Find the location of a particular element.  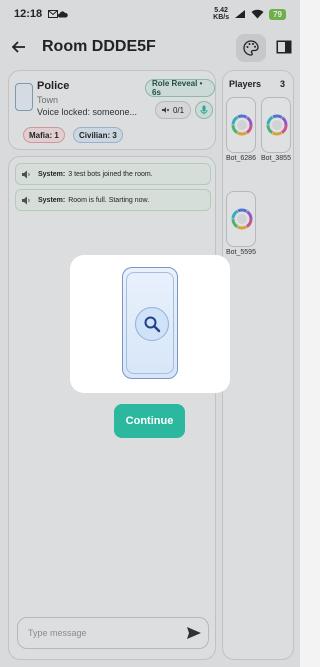

role-emblem is located at coordinates (152, 324).